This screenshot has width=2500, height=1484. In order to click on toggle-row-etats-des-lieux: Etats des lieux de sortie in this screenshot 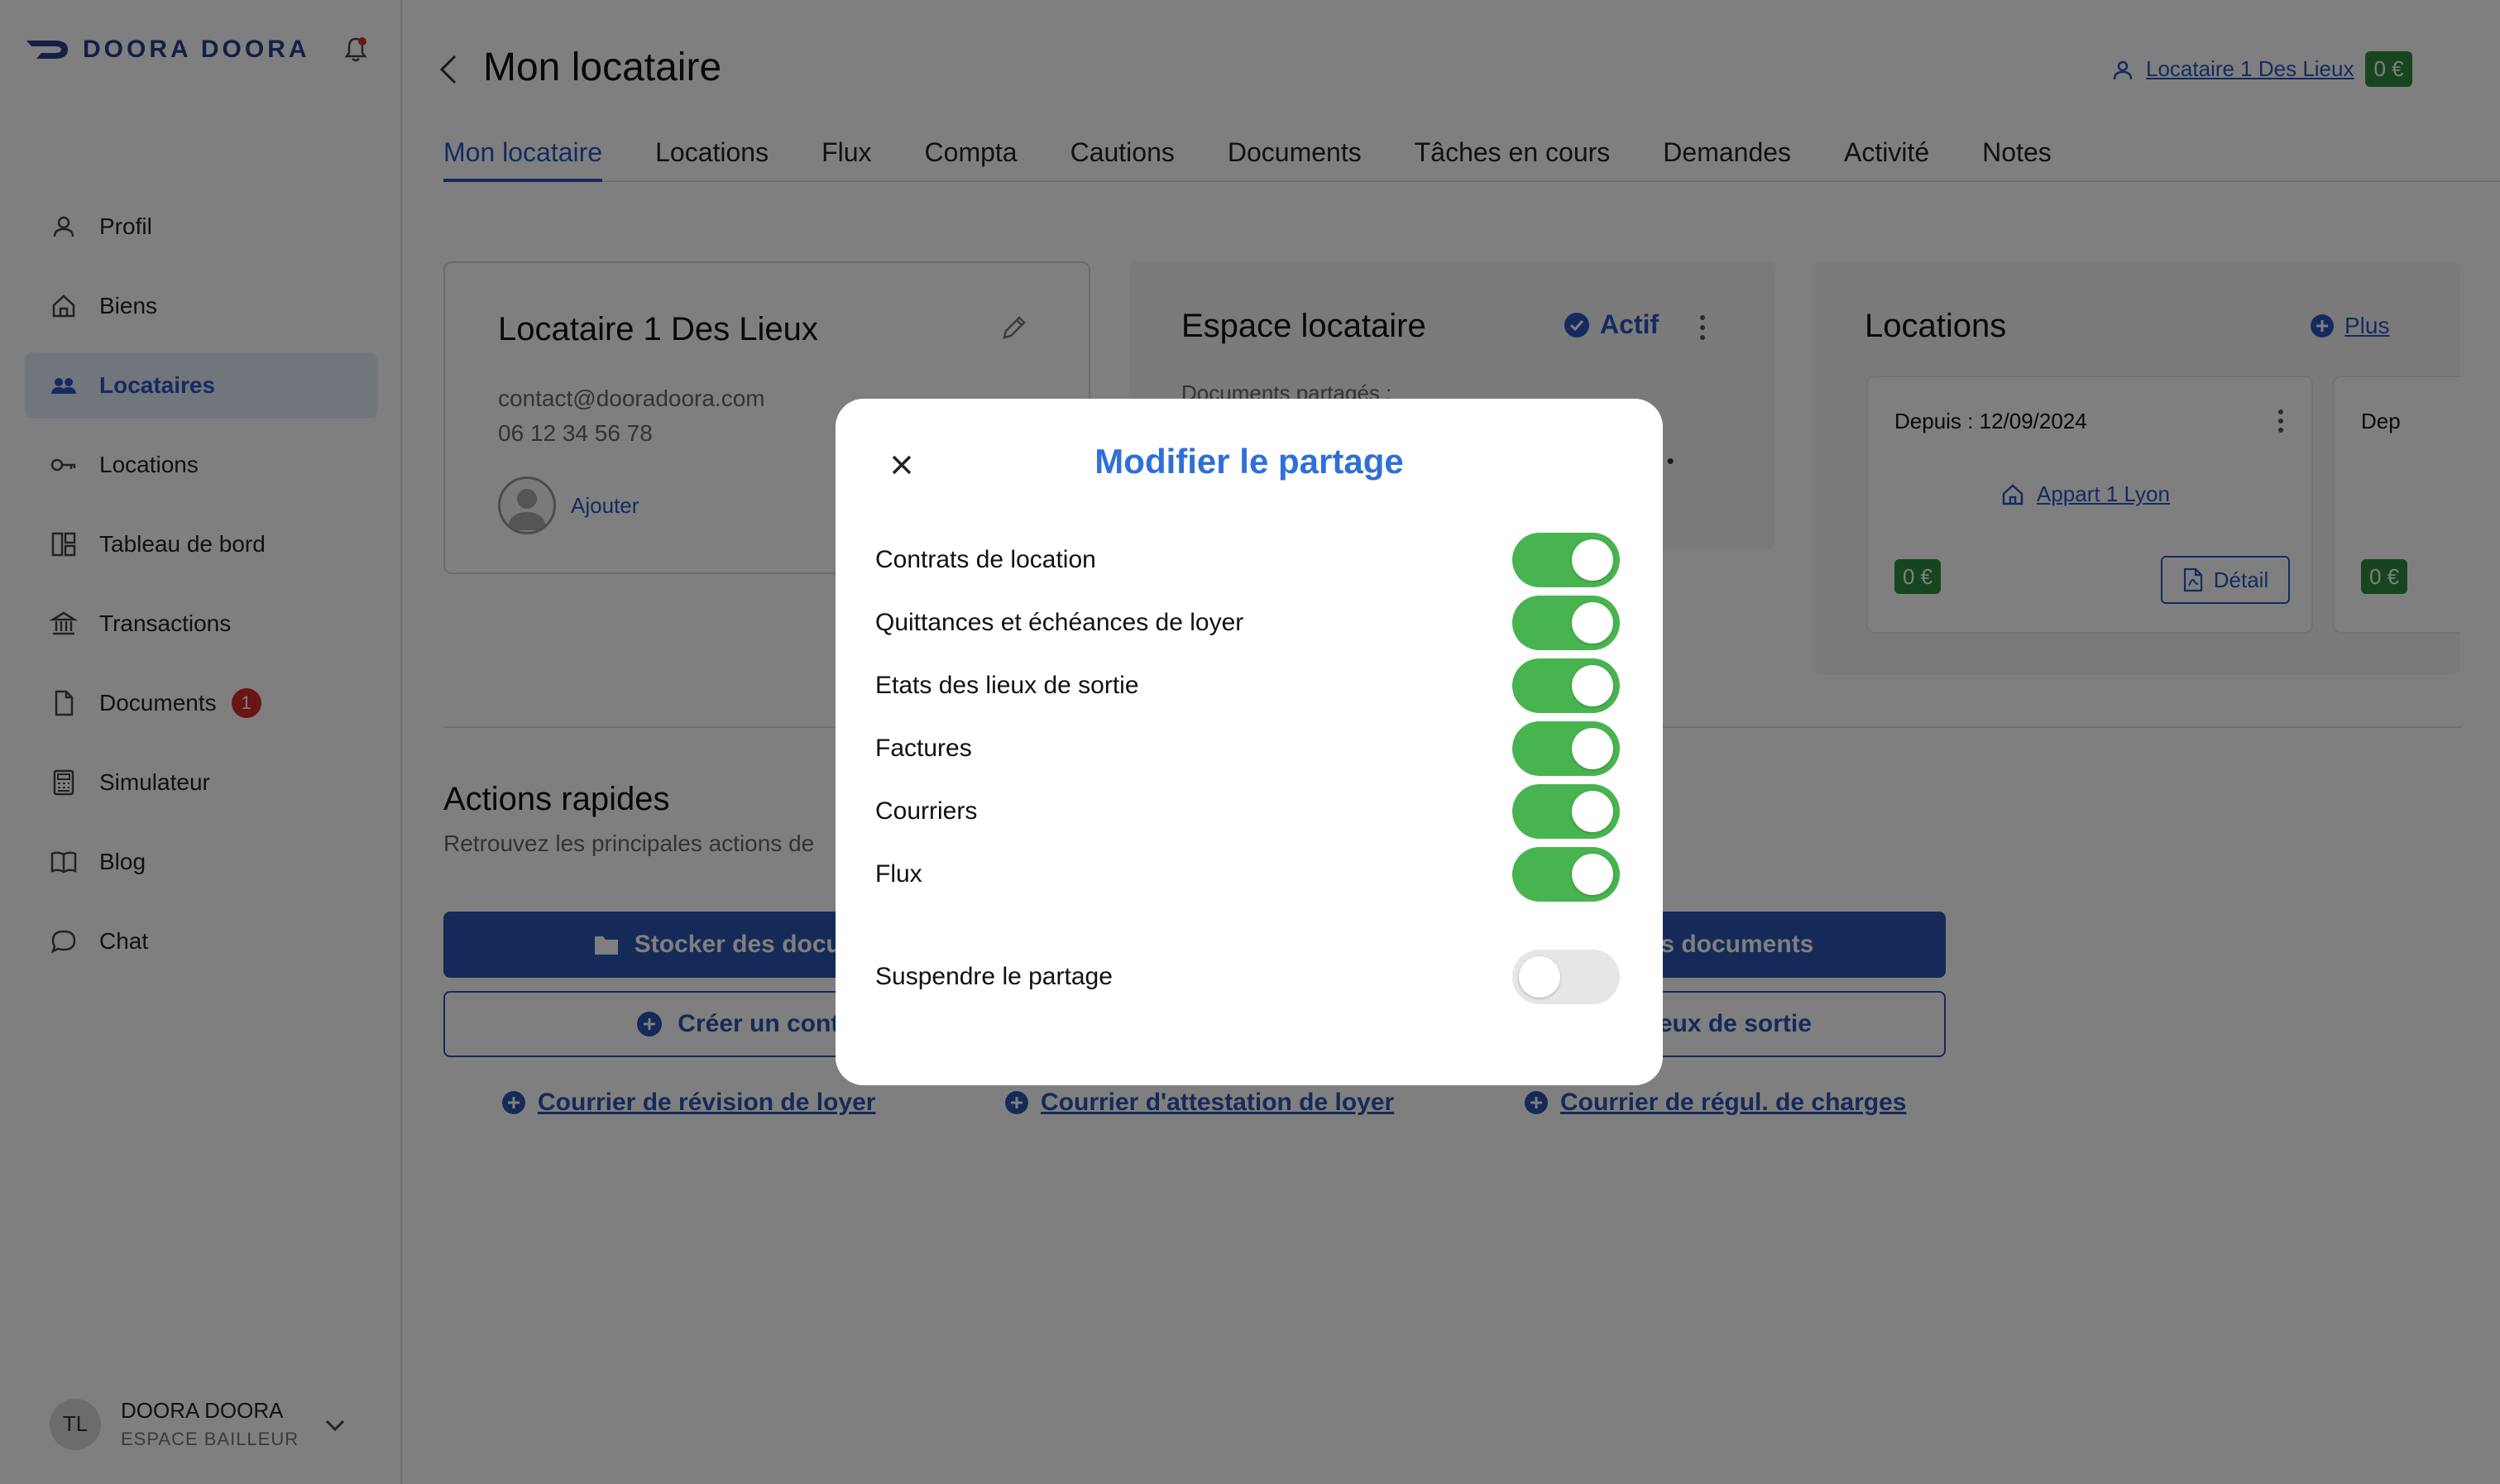, I will do `click(1247, 685)`.